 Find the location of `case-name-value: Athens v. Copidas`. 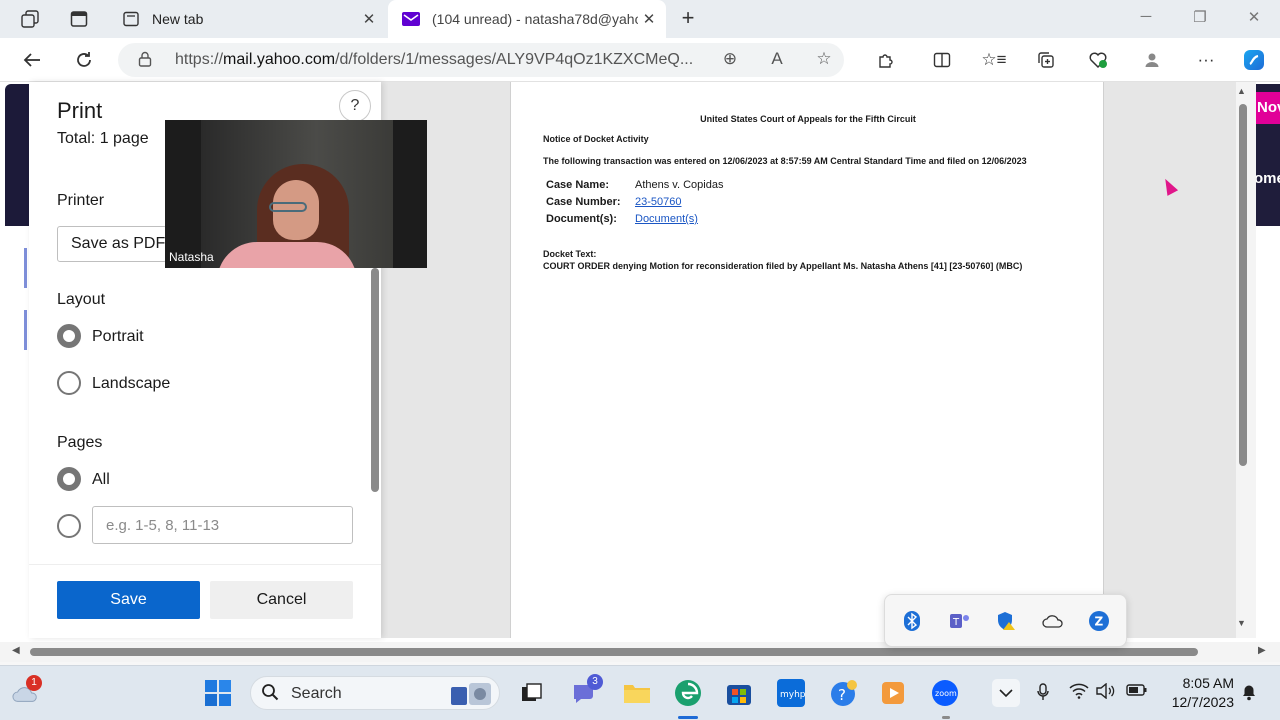

case-name-value: Athens v. Copidas is located at coordinates (679, 185).